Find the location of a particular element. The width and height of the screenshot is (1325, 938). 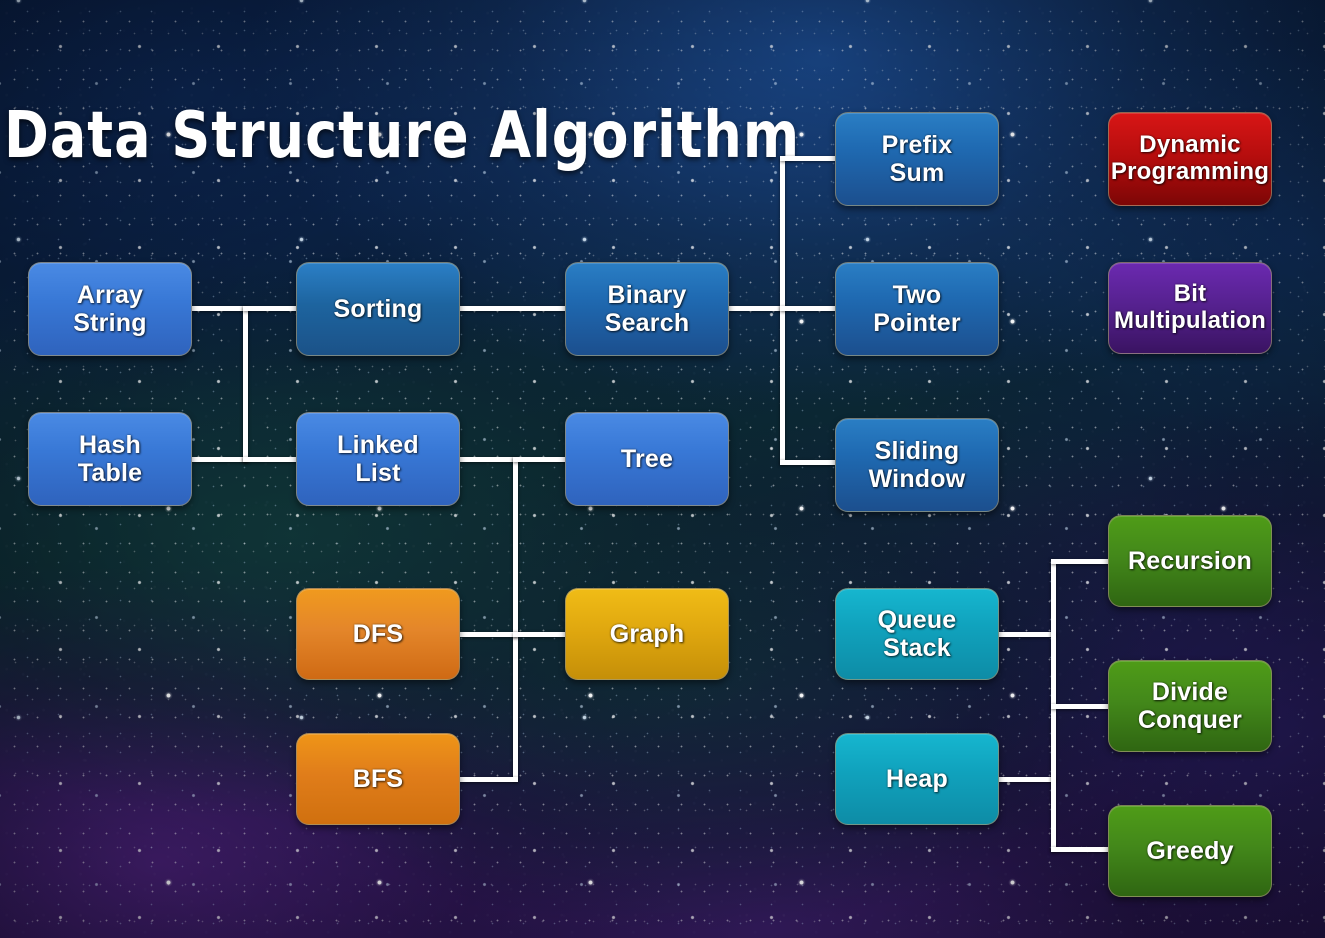

node-label: Prefix Sum is located at coordinates (917, 159).